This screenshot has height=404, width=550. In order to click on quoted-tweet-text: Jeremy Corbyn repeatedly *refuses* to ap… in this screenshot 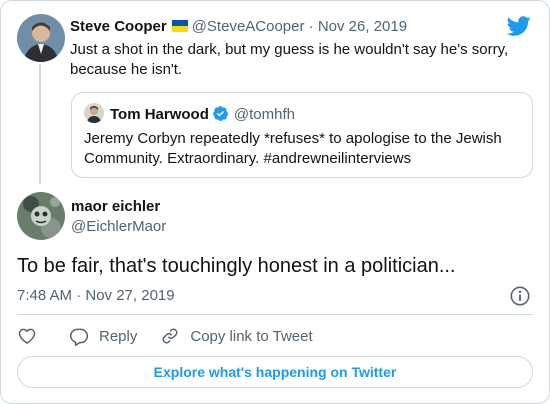, I will do `click(293, 148)`.